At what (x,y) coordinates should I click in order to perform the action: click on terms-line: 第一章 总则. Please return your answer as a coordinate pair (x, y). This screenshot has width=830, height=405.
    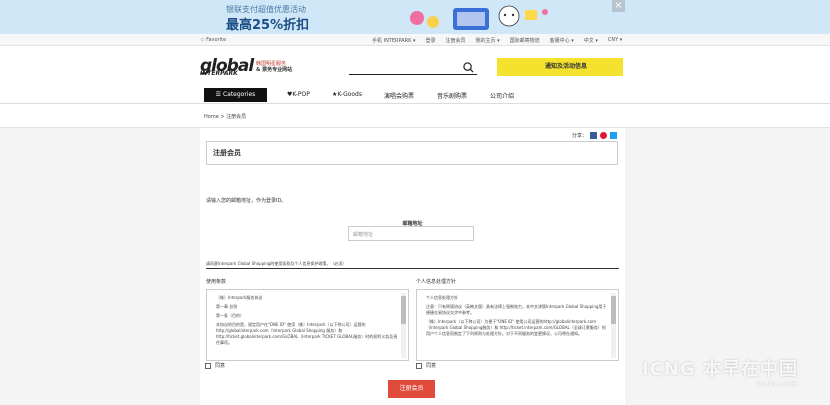
    Looking at the image, I should click on (227, 306).